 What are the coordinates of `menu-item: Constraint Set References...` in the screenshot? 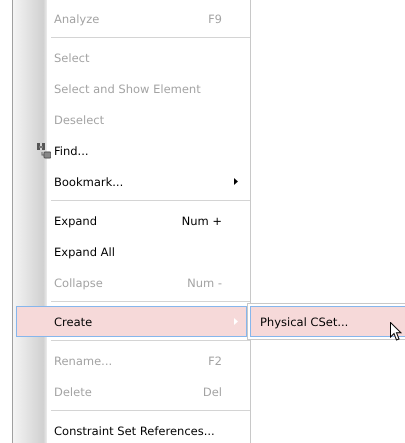 It's located at (131, 429).